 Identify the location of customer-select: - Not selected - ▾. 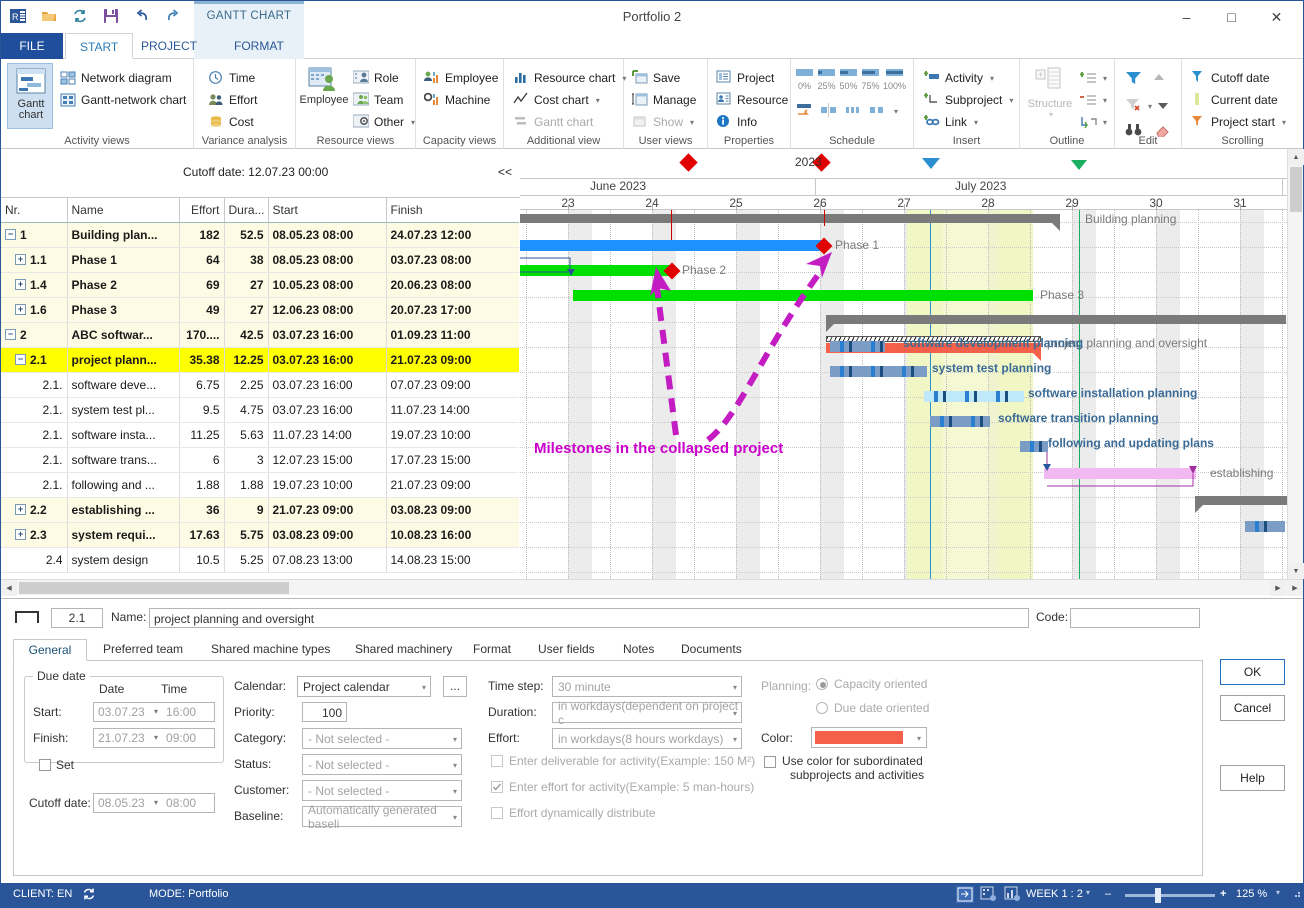
(382, 790).